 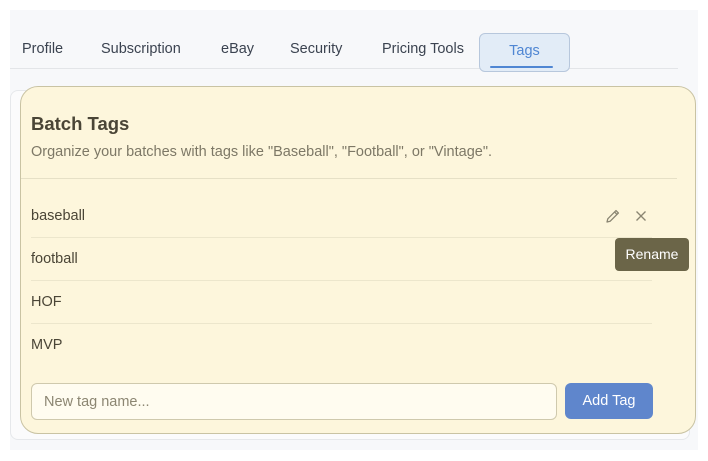 What do you see at coordinates (294, 401) in the screenshot?
I see `new-tag-input` at bounding box center [294, 401].